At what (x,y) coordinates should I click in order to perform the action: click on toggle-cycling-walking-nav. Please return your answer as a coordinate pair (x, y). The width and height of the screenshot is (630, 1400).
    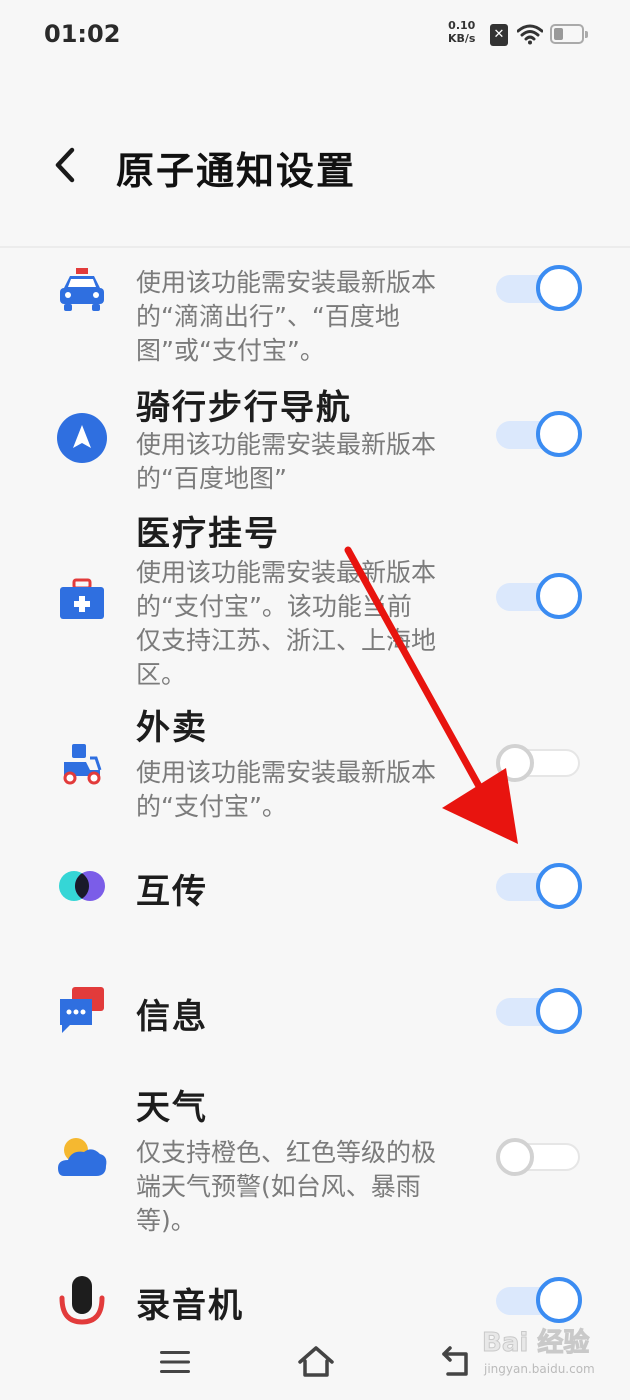
    Looking at the image, I should click on (539, 434).